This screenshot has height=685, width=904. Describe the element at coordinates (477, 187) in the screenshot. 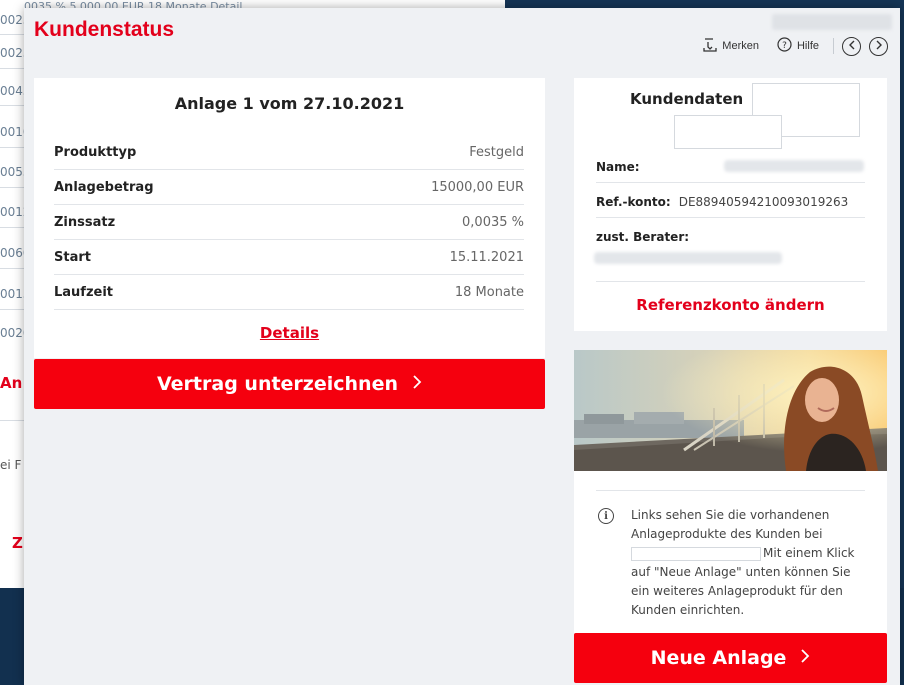

I see `detail-value: 15000,00 EUR` at that location.